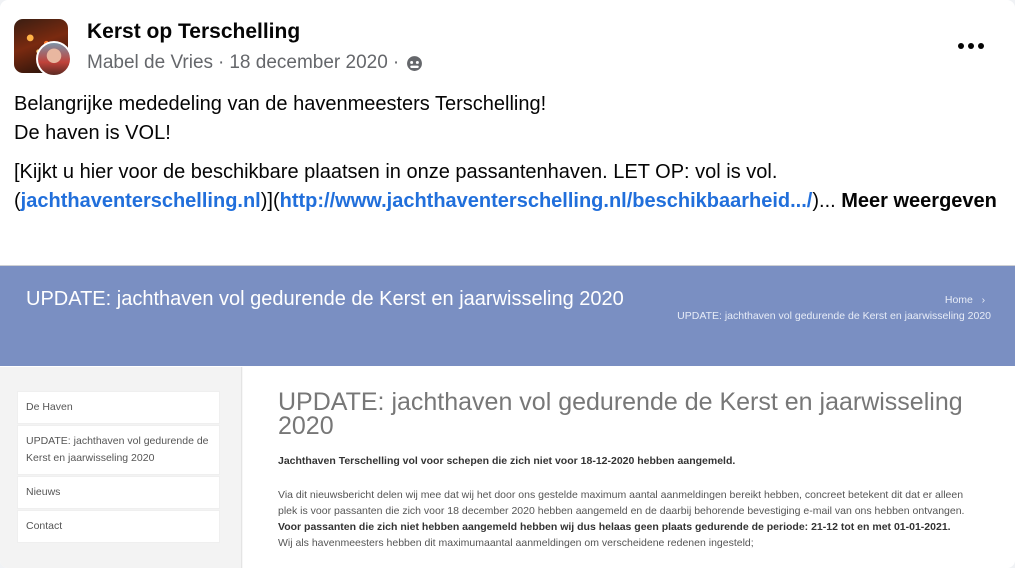 This screenshot has width=1015, height=568. Describe the element at coordinates (831, 300) in the screenshot. I see `breadcrumb-home: Home ›` at that location.